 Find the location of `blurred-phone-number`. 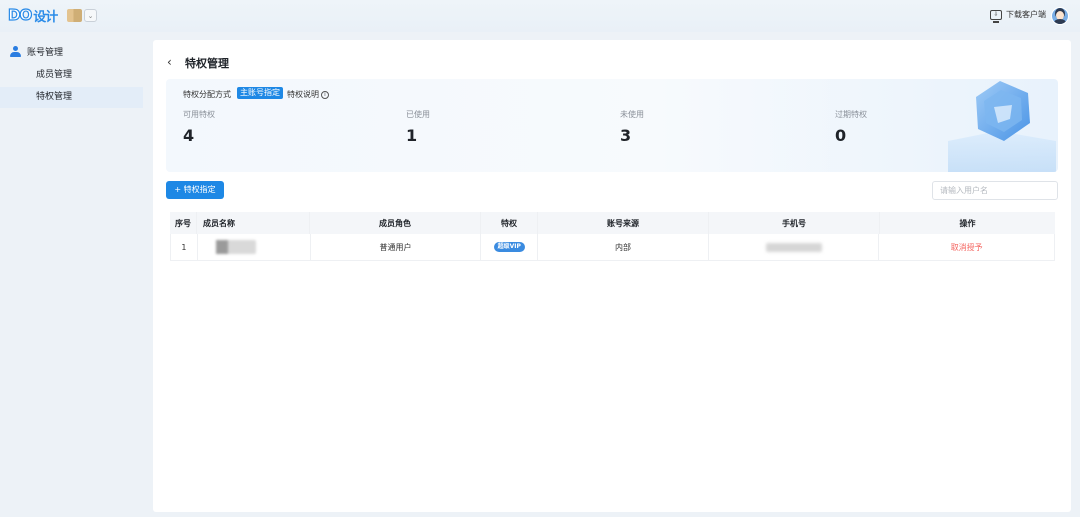

blurred-phone-number is located at coordinates (793, 247).